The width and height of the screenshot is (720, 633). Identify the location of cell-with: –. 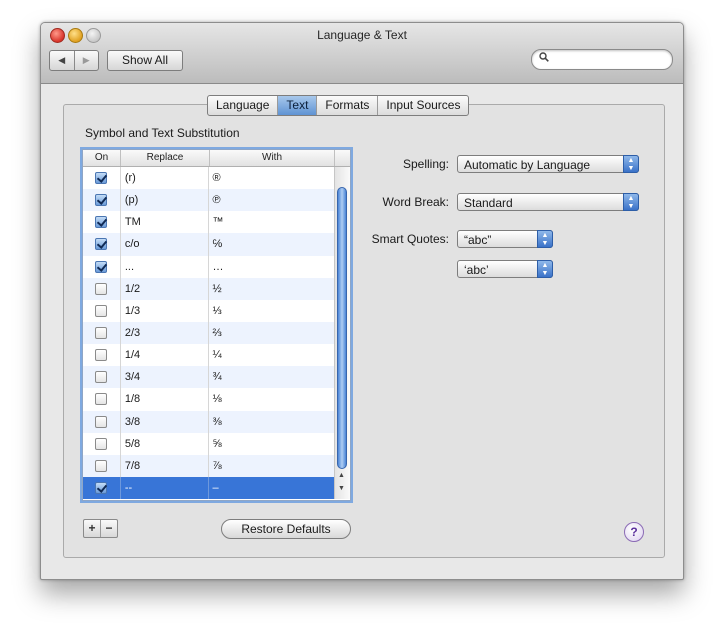
(272, 488).